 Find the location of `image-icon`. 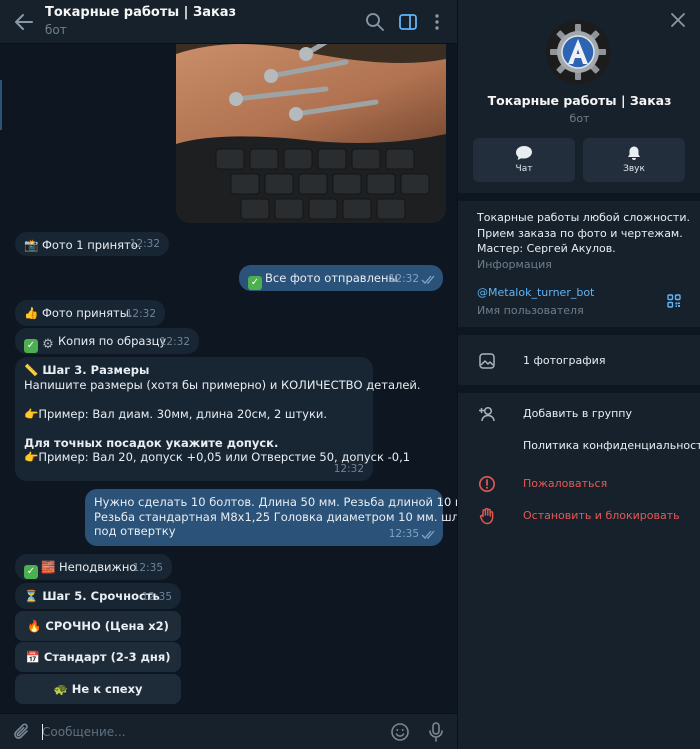

image-icon is located at coordinates (487, 361).